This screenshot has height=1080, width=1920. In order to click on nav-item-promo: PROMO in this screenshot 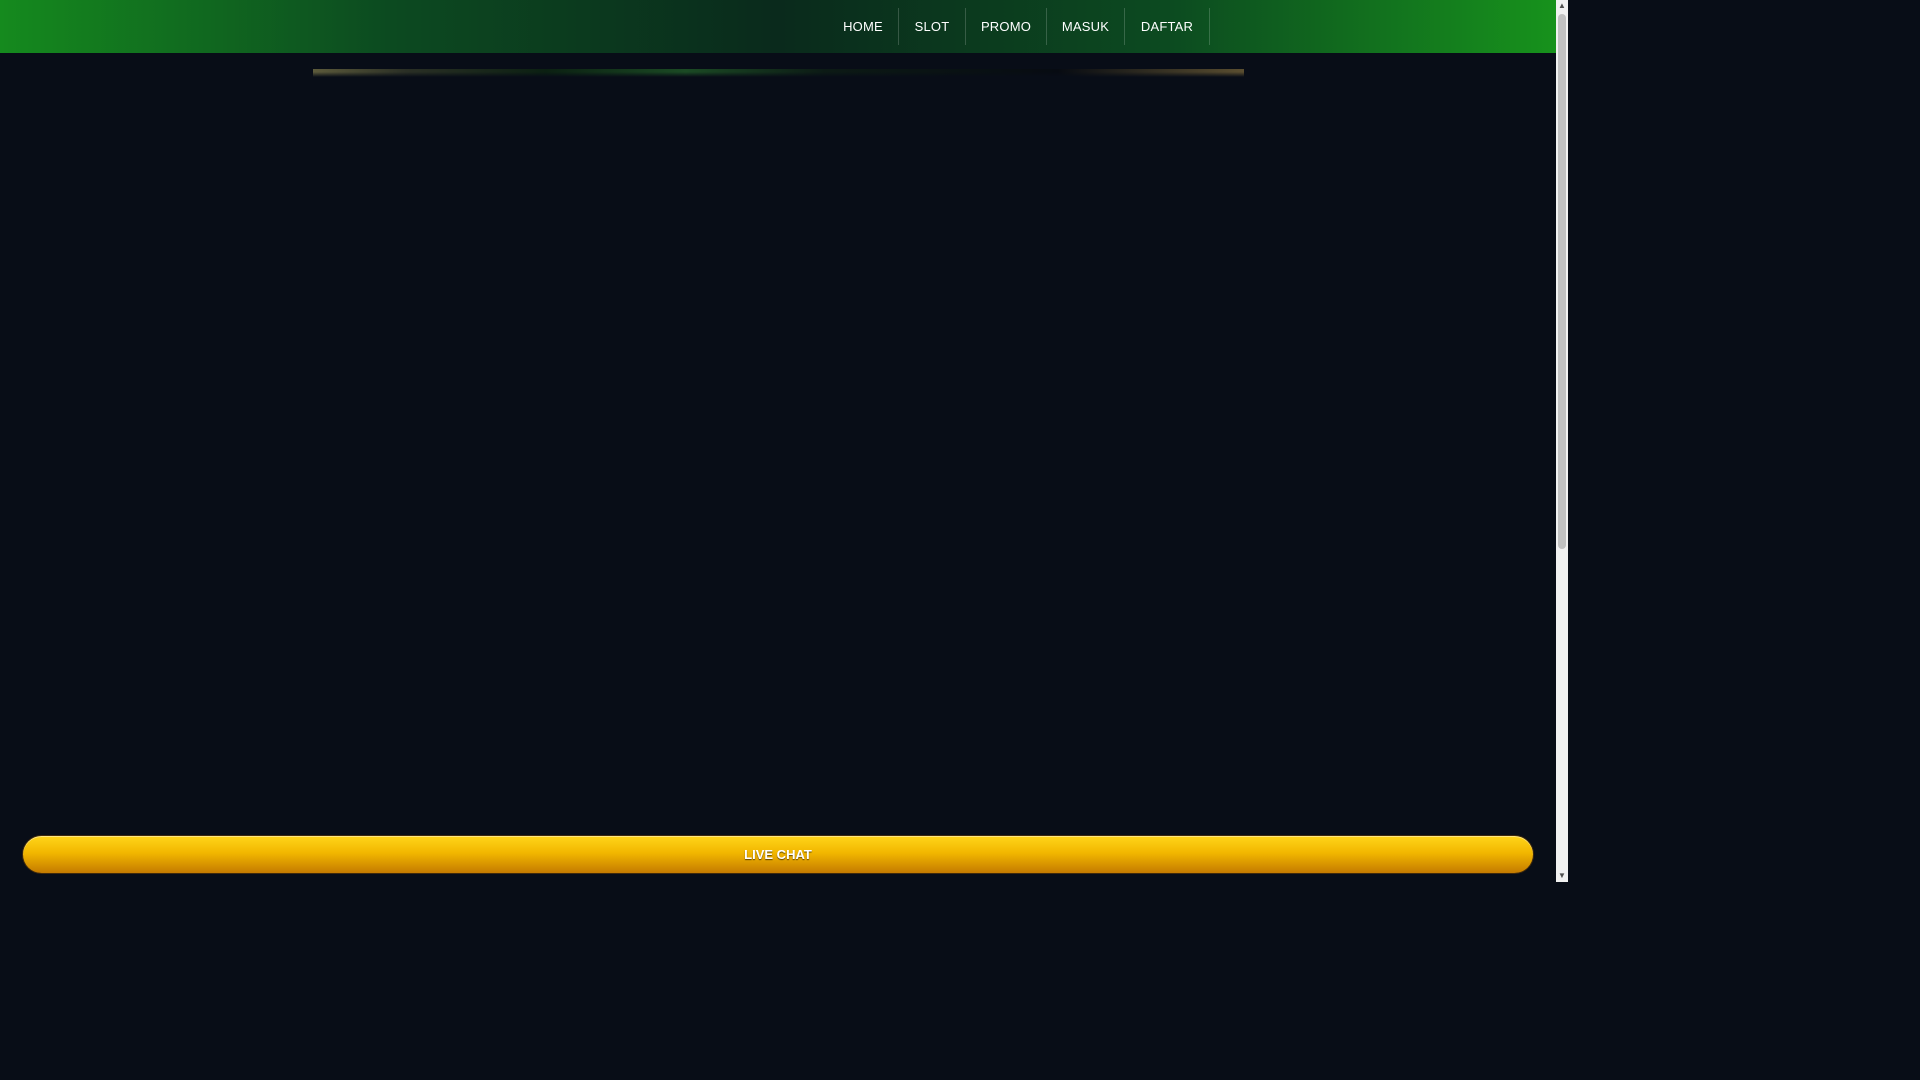, I will do `click(1006, 26)`.